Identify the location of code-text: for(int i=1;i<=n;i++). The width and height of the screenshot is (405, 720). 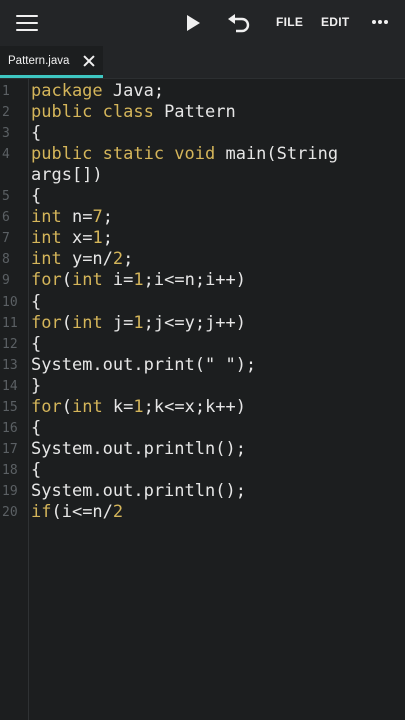
(138, 280).